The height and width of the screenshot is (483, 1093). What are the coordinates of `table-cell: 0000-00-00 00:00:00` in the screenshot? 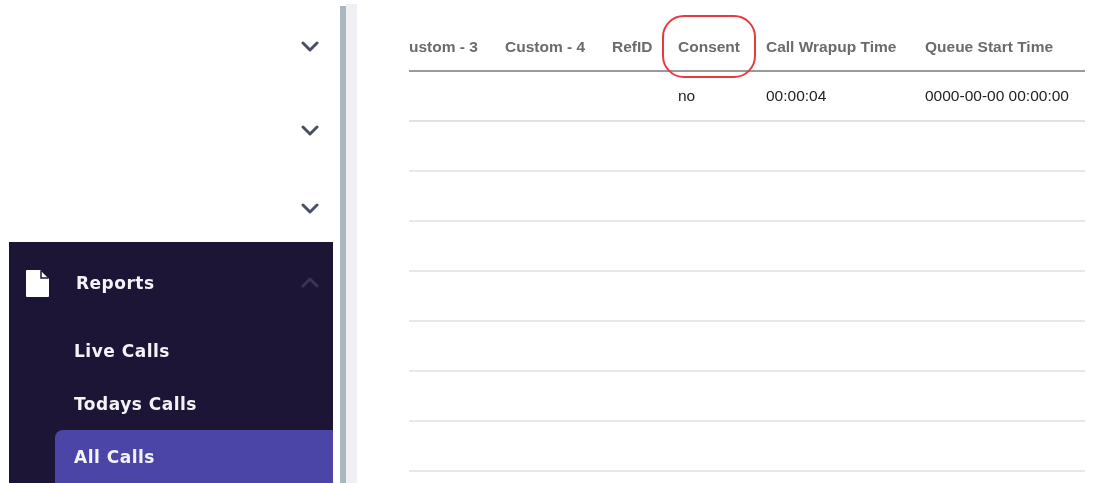 It's located at (997, 96).